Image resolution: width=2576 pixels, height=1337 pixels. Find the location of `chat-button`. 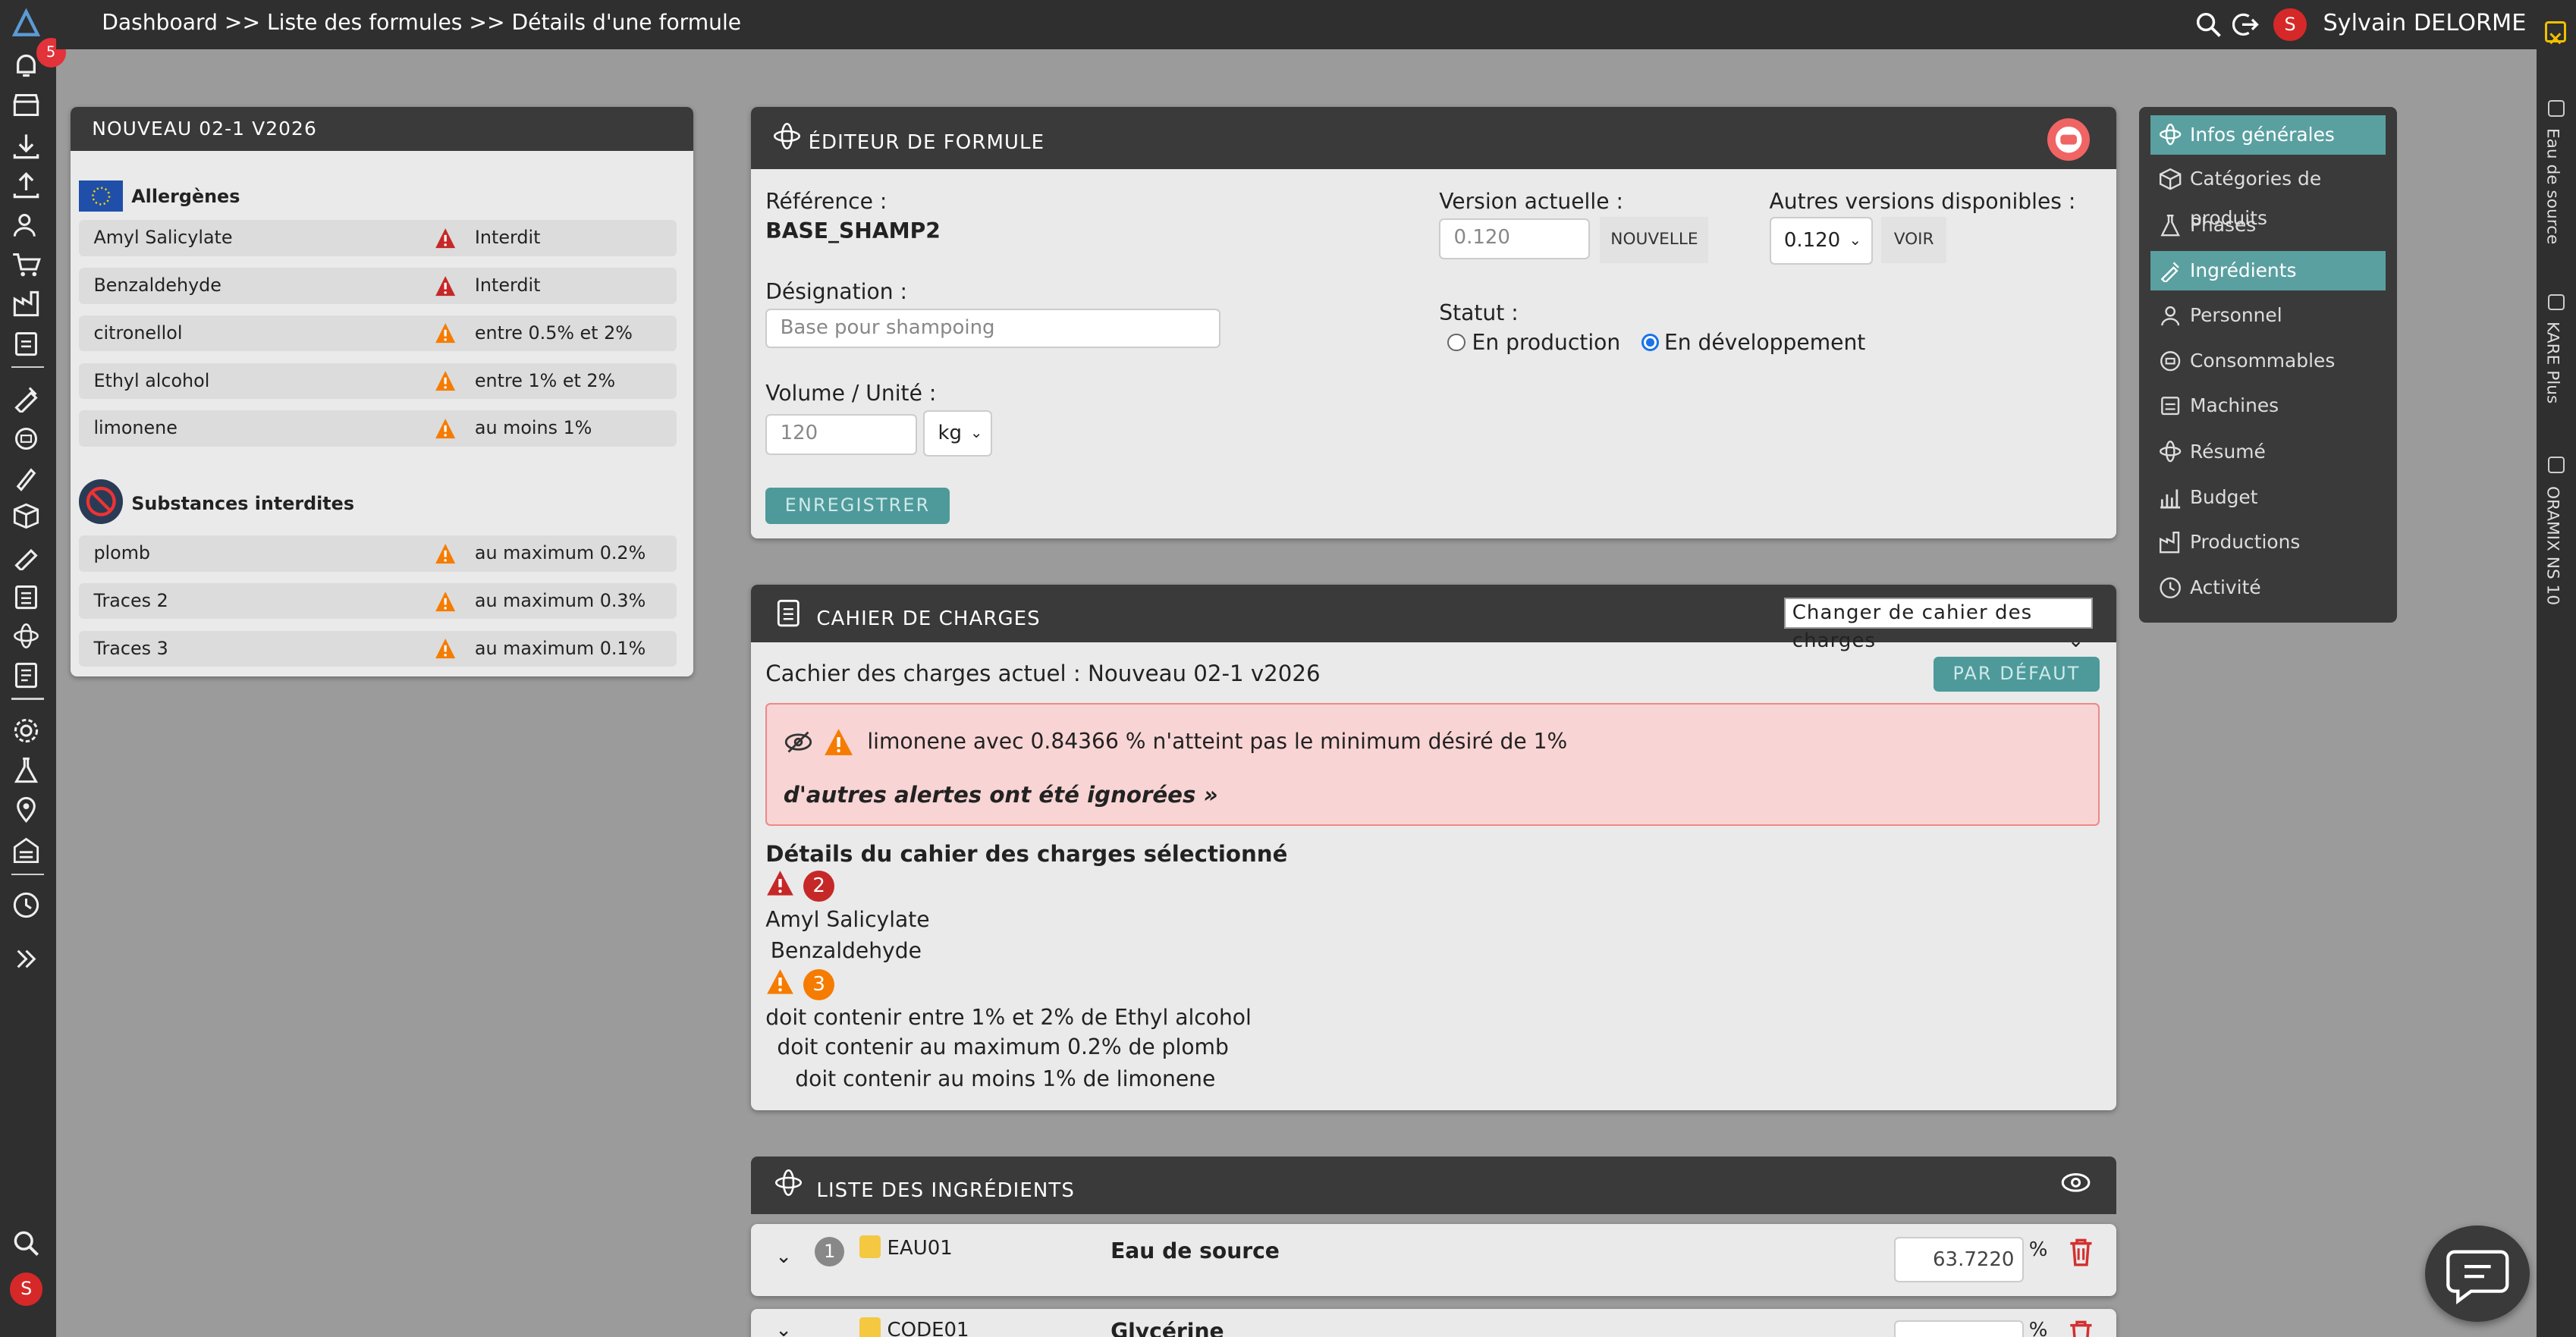

chat-button is located at coordinates (2477, 1274).